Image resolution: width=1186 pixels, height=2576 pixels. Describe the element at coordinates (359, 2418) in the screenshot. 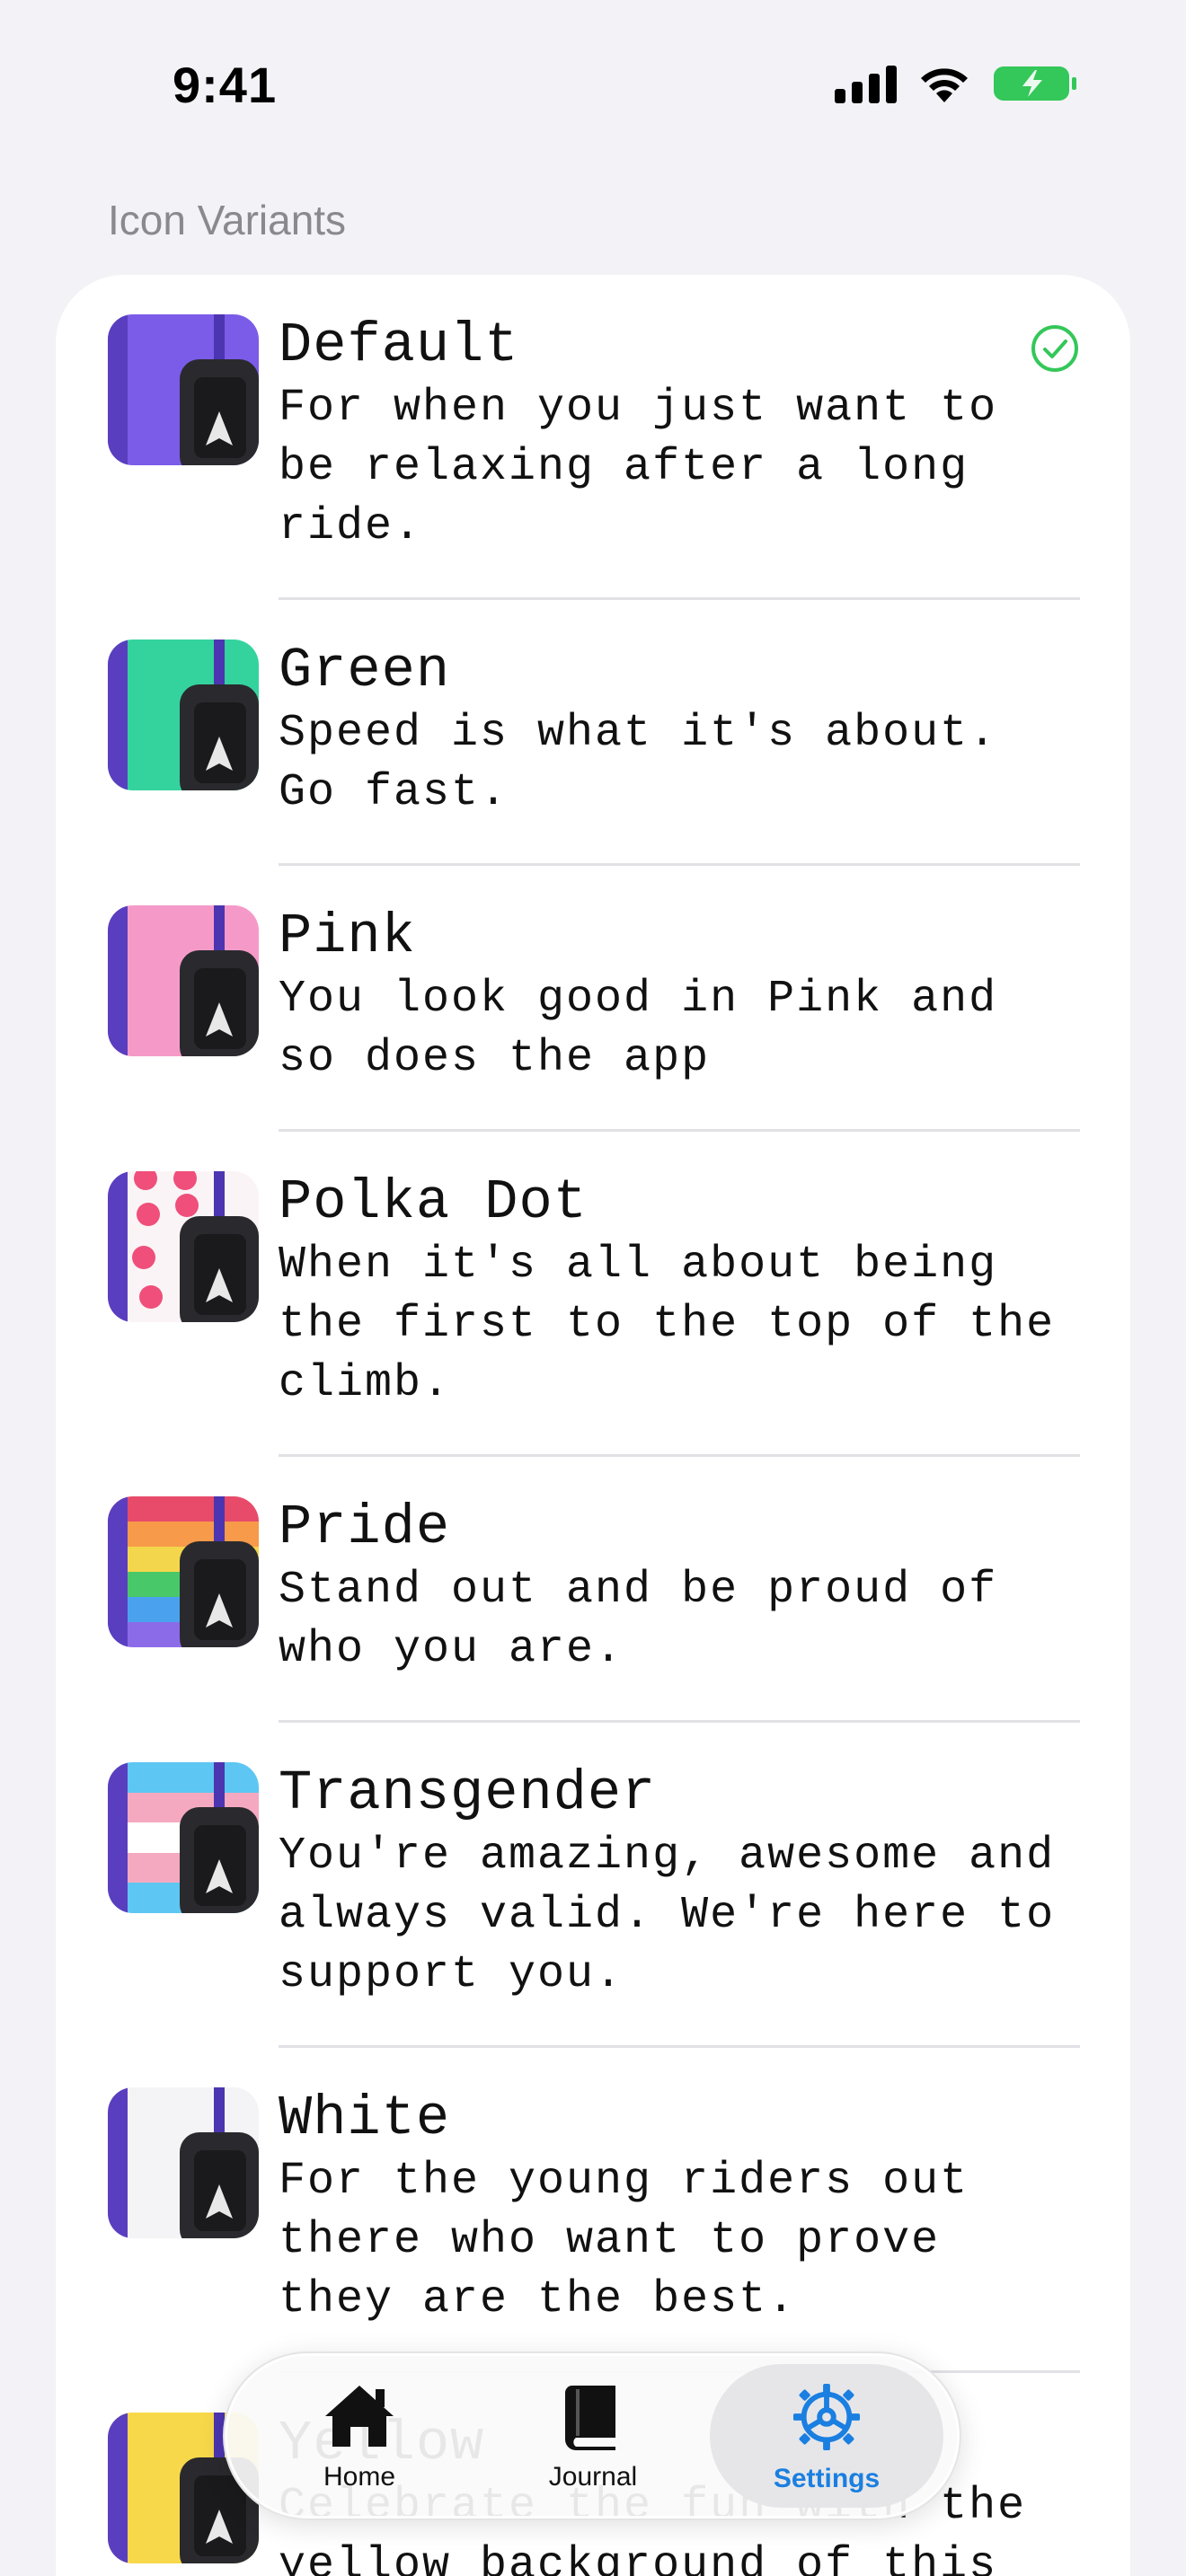

I see `house-icon` at that location.